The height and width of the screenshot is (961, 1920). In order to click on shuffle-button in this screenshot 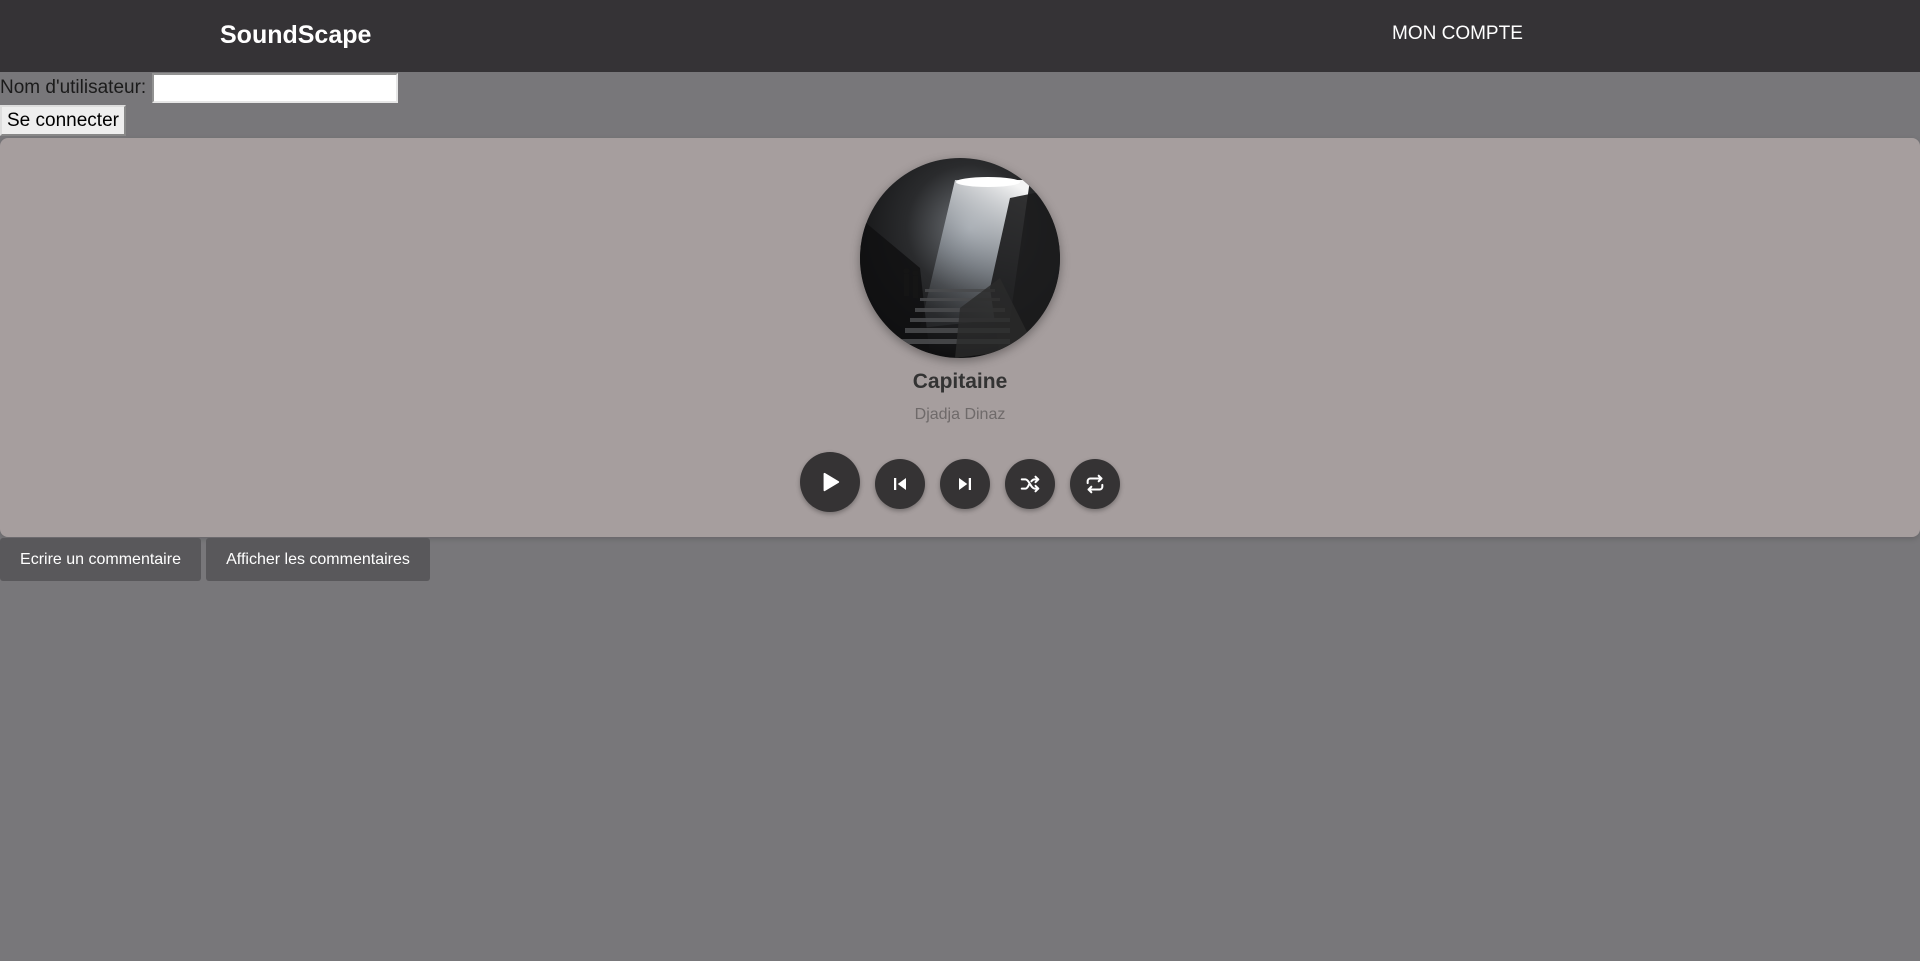, I will do `click(1030, 484)`.